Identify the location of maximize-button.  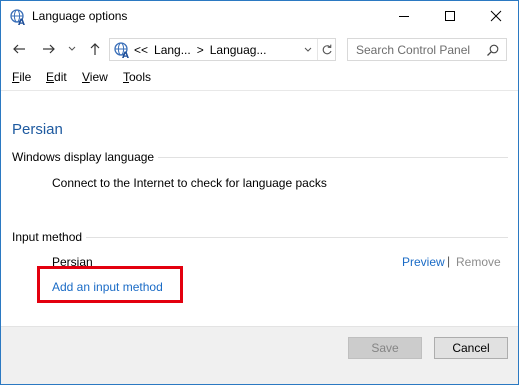
(450, 16).